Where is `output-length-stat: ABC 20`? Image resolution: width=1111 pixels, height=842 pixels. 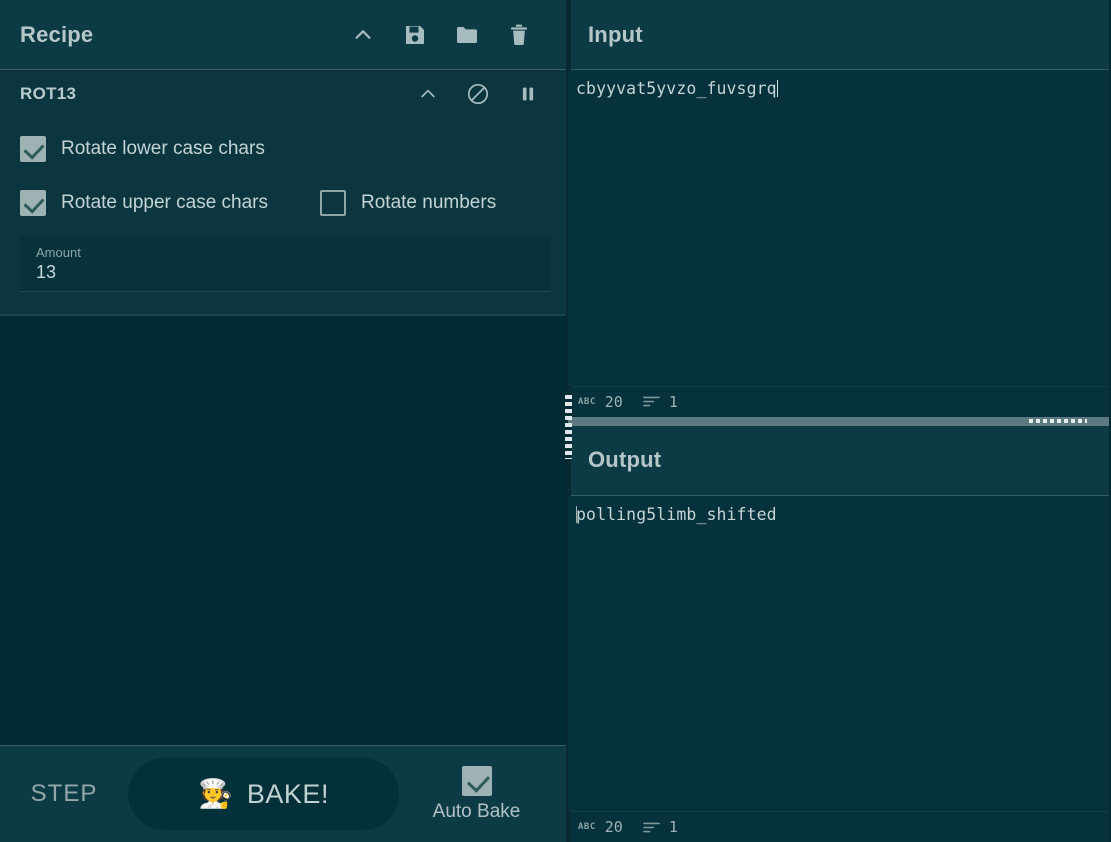
output-length-stat: ABC 20 is located at coordinates (605, 827).